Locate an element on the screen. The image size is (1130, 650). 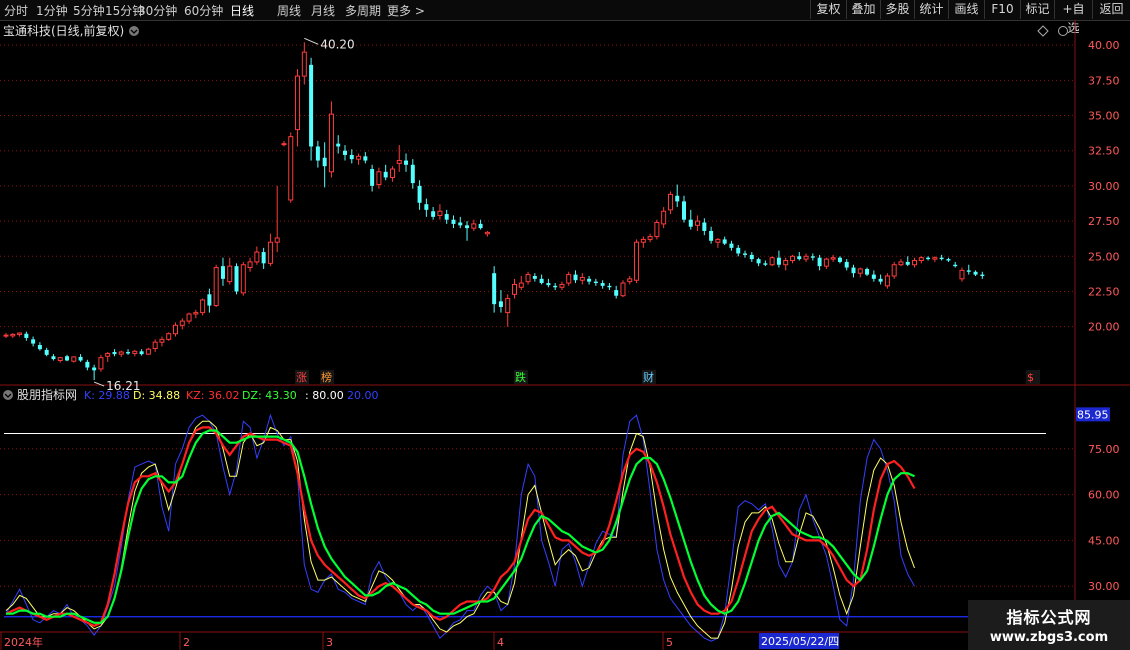
timeframe-4: 30分钟 is located at coordinates (157, 10).